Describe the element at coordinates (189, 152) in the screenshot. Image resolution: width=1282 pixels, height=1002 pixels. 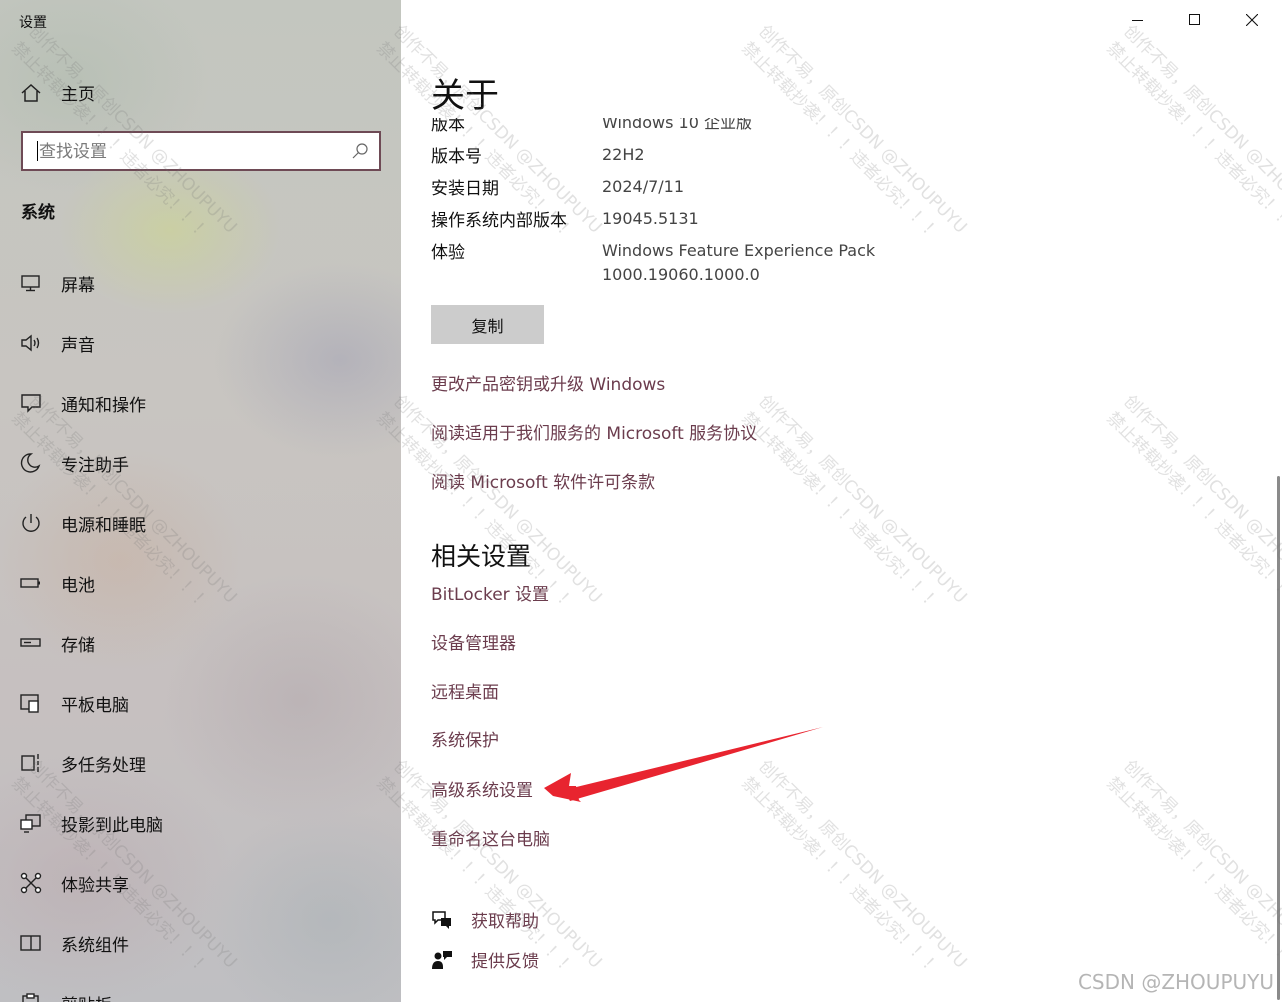
I see `search-input` at that location.